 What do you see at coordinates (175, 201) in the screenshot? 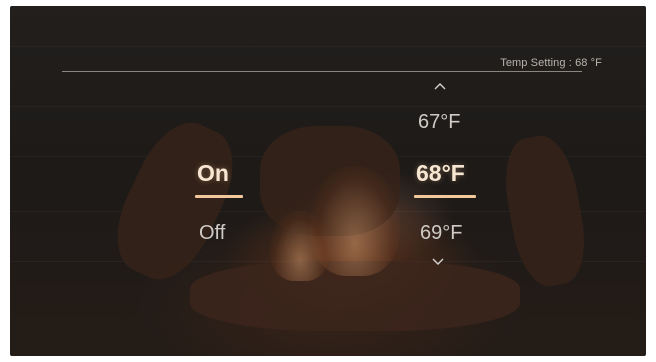
I see `log-shape` at bounding box center [175, 201].